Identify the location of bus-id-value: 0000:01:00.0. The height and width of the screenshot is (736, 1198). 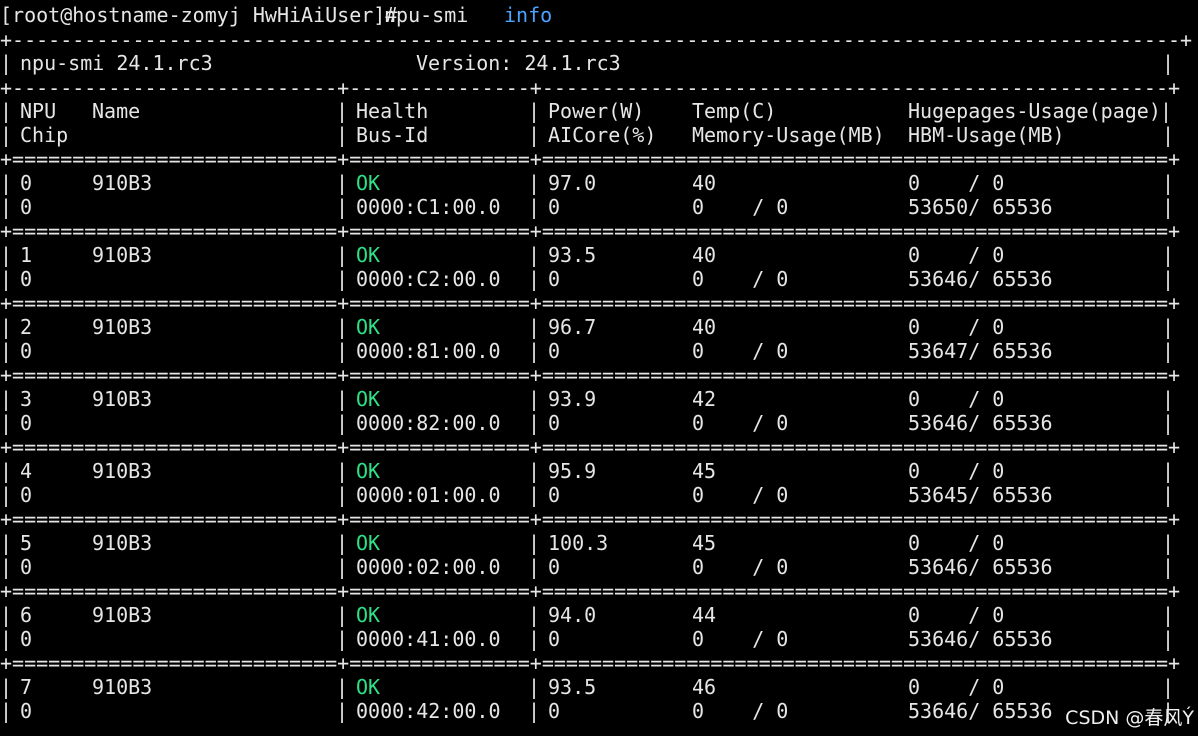
(428, 495).